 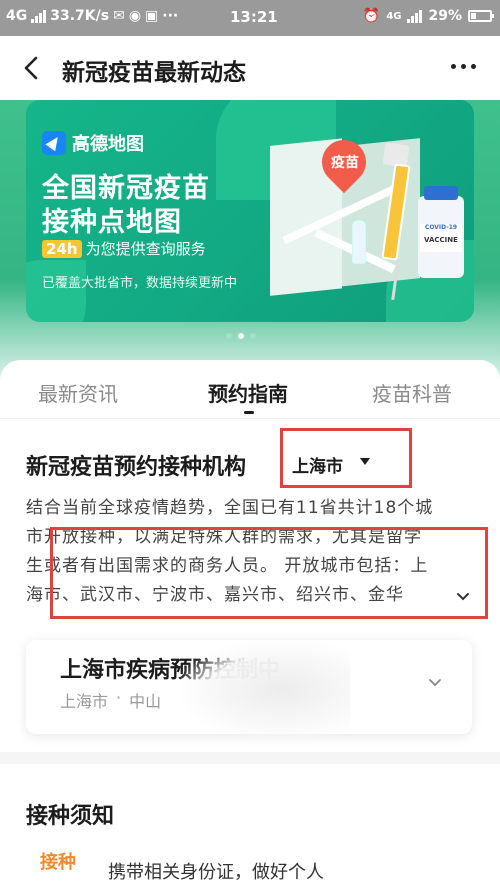 What do you see at coordinates (80, 16) in the screenshot?
I see `network-speed: 33.7K/s` at bounding box center [80, 16].